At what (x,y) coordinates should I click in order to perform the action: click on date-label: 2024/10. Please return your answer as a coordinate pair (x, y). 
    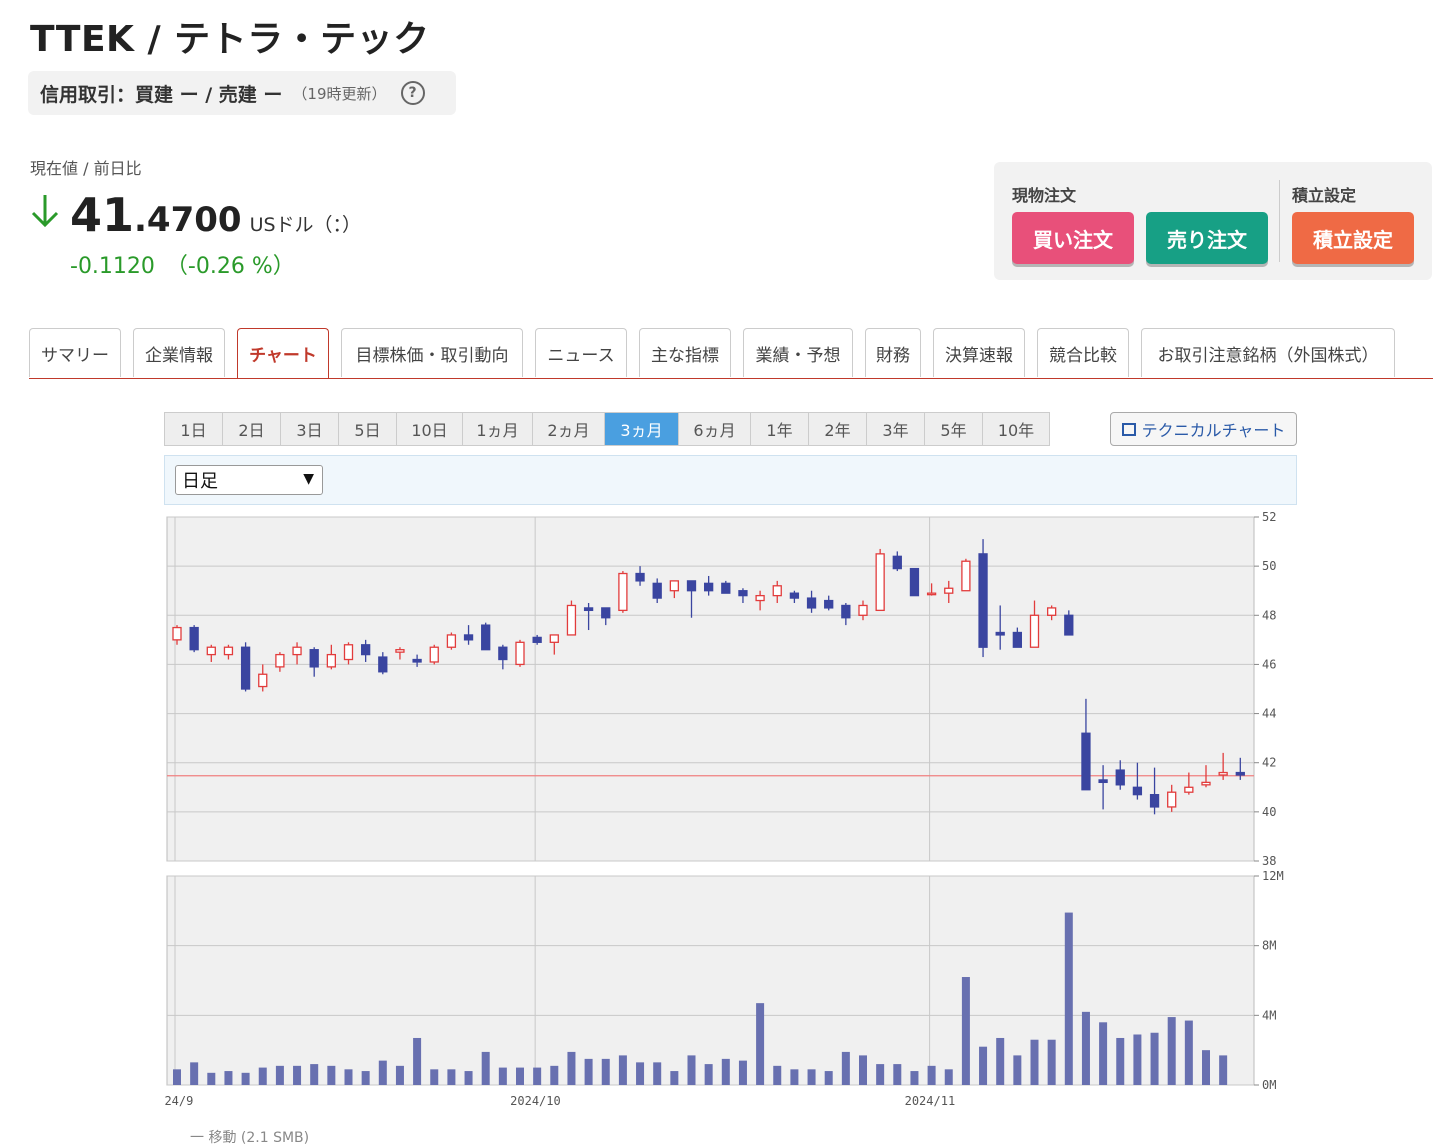
    Looking at the image, I should click on (535, 1101).